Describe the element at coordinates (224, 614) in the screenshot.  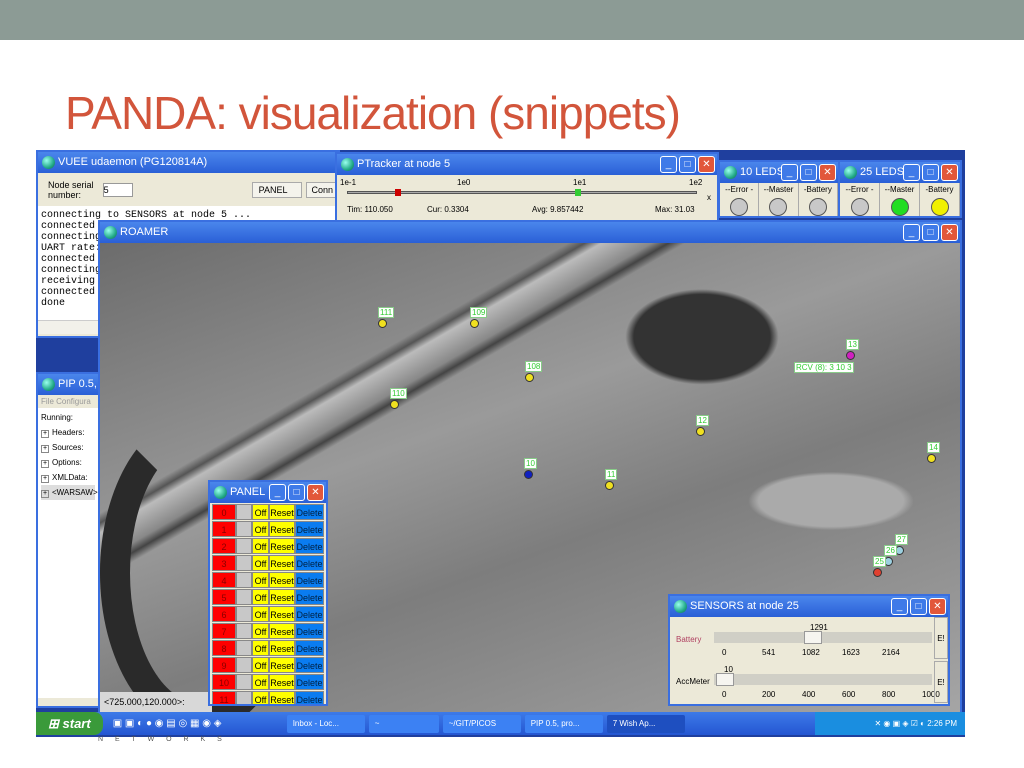
I see `node-id-button: 6` at that location.